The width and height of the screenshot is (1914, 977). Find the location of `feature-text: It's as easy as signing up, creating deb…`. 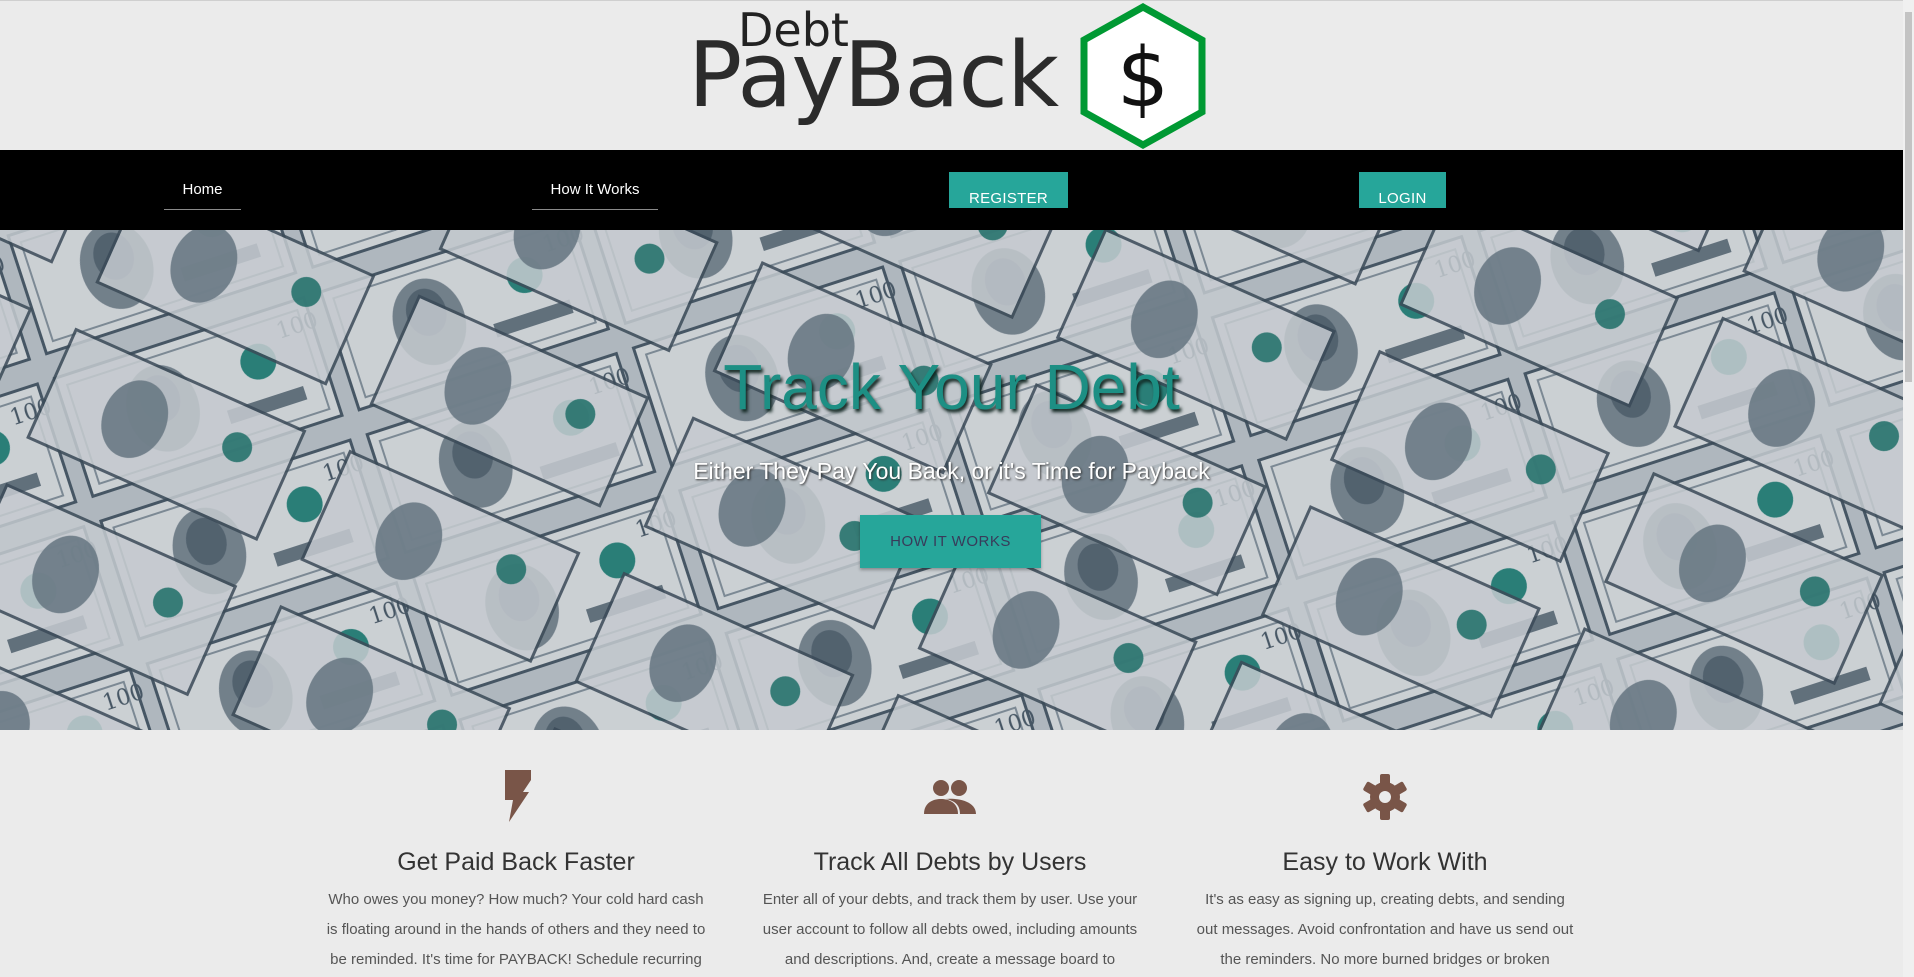

feature-text: It's as easy as signing up, creating deb… is located at coordinates (1385, 929).